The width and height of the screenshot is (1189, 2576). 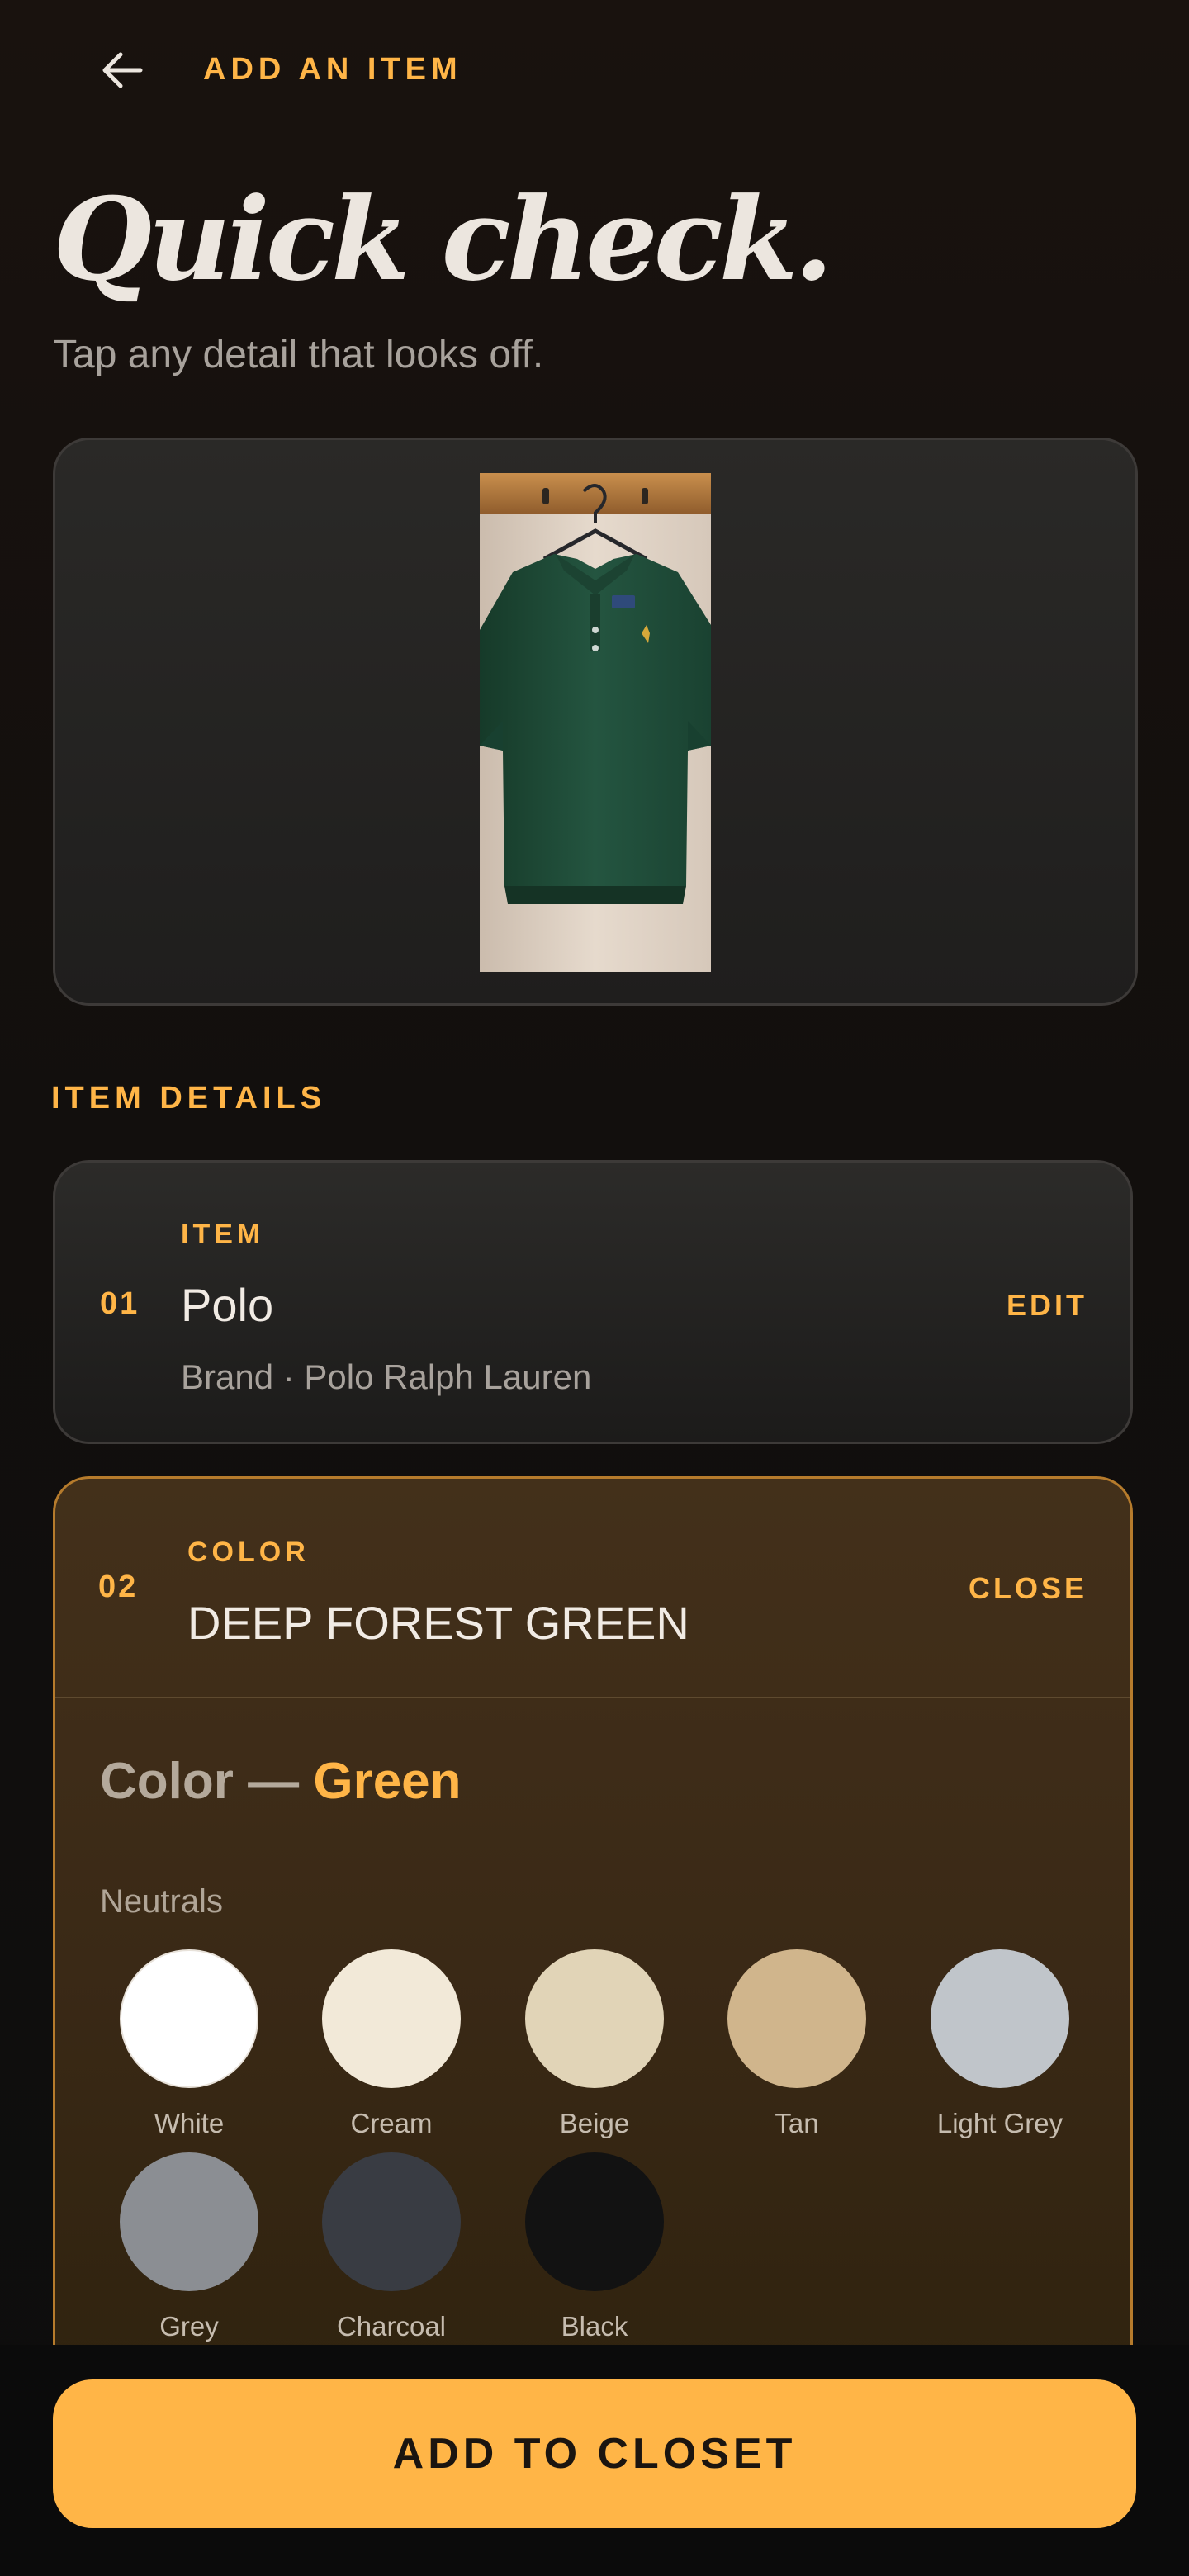 What do you see at coordinates (161, 1901) in the screenshot?
I see `swatch-group-label: Neutrals` at bounding box center [161, 1901].